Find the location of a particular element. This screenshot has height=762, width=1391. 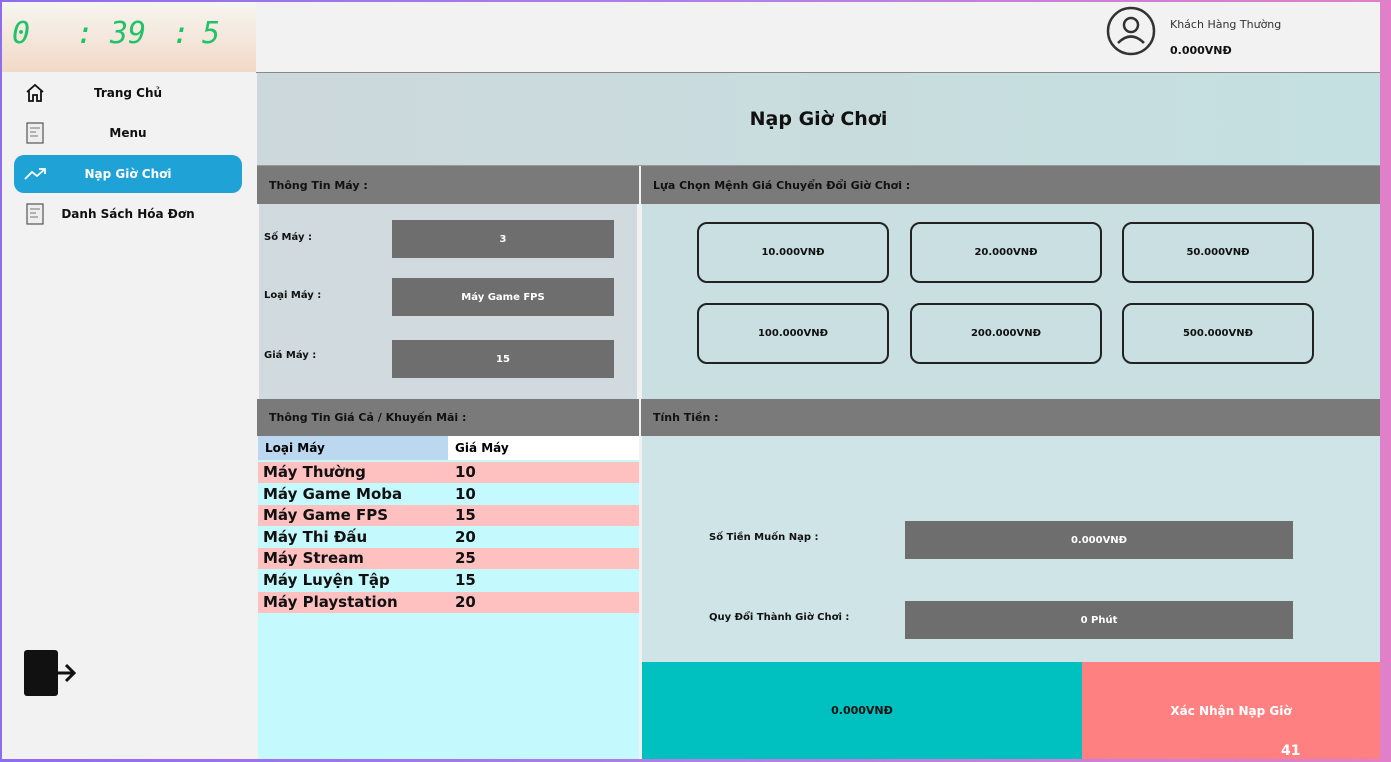

column-header: Giá Máy is located at coordinates (543, 448).